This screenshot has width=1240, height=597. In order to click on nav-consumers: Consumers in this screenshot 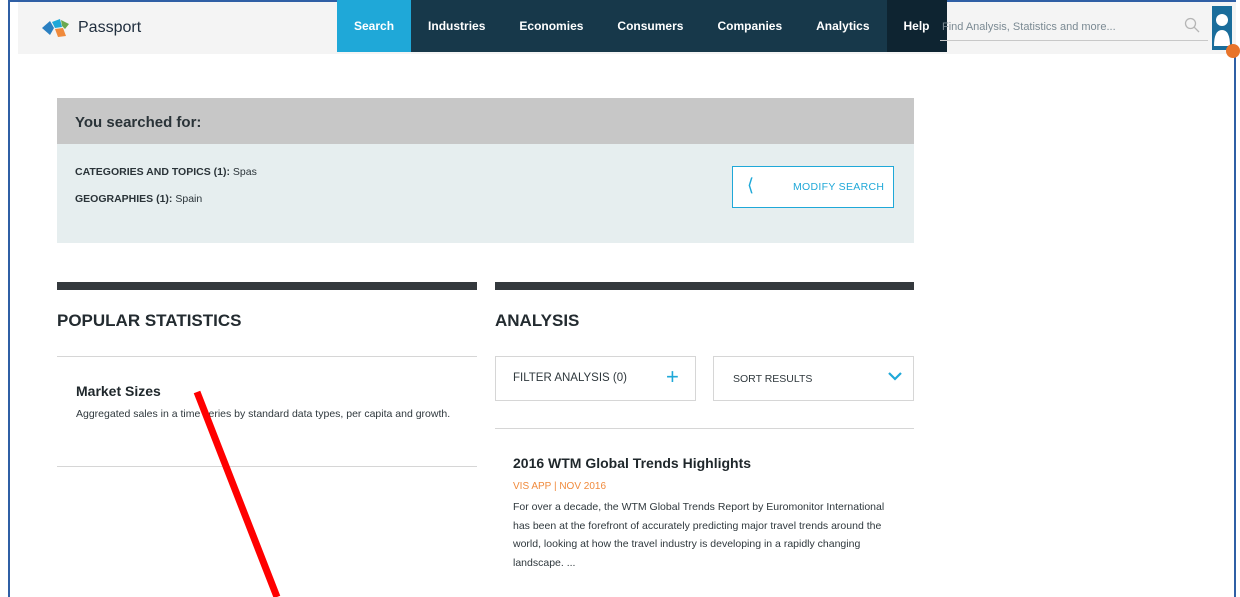, I will do `click(650, 26)`.